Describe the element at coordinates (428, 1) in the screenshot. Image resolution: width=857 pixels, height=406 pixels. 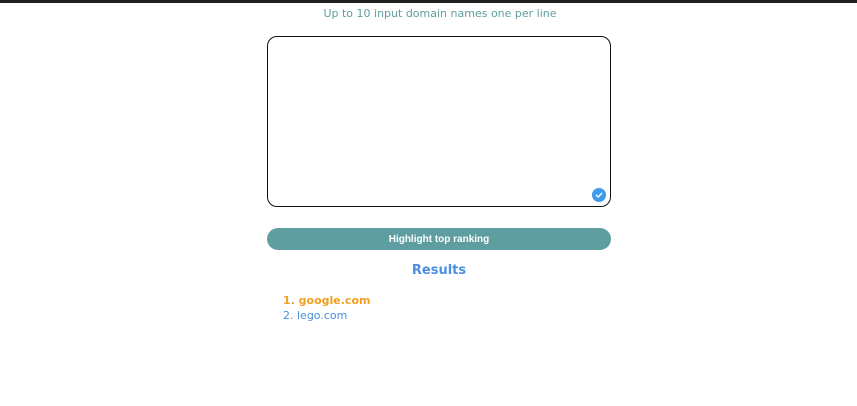
I see `top-bar` at that location.